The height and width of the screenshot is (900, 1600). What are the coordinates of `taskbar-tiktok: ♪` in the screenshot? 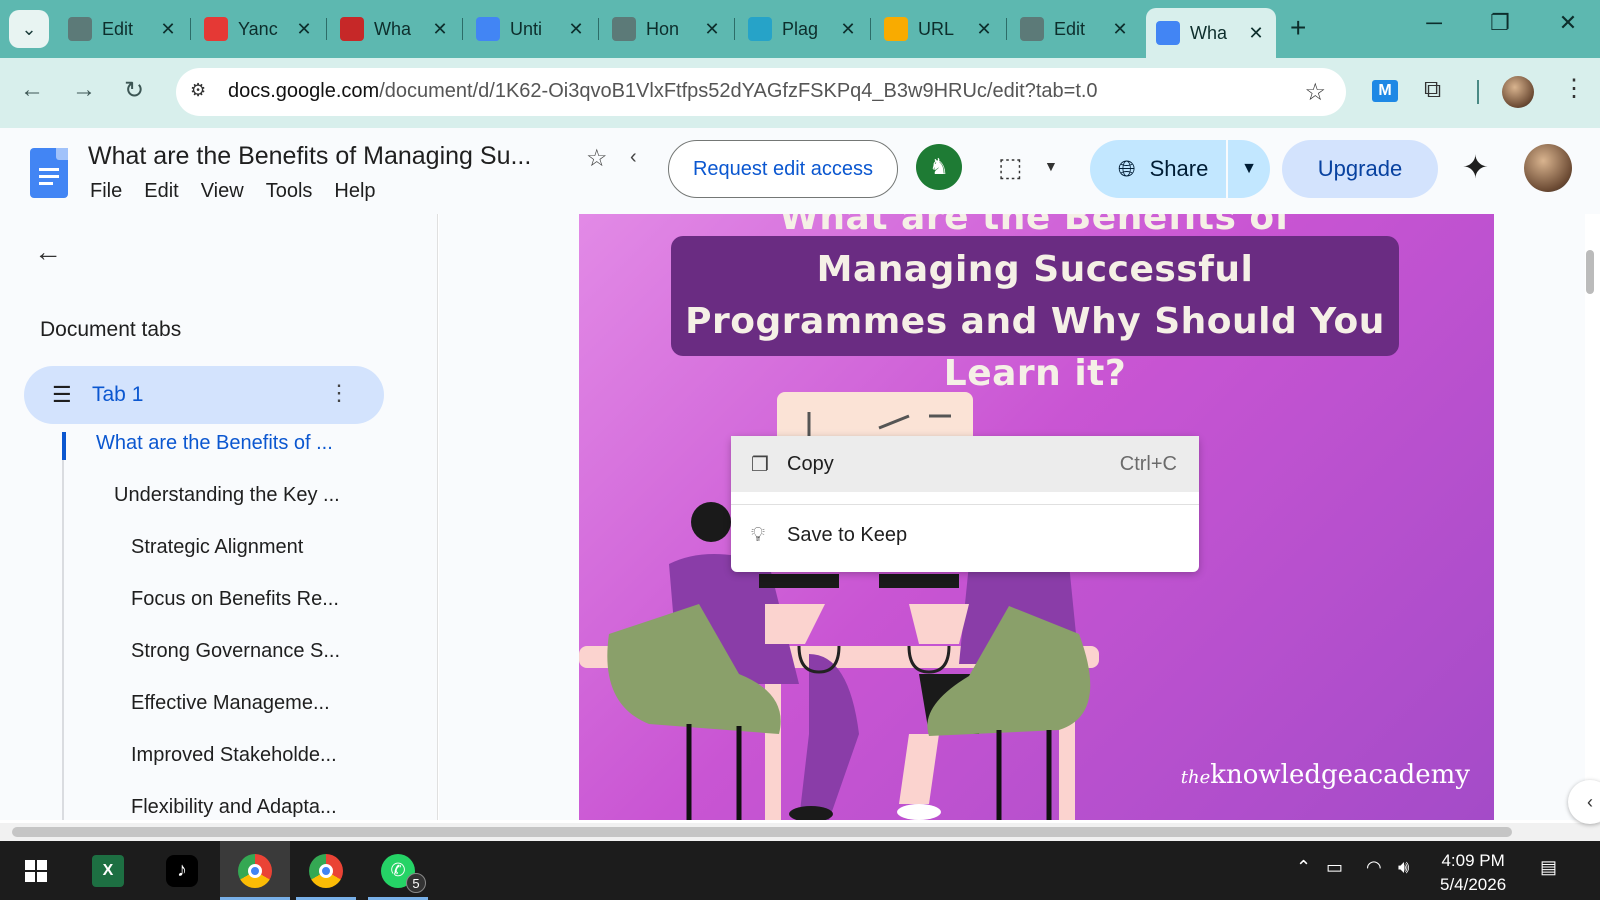 It's located at (182, 870).